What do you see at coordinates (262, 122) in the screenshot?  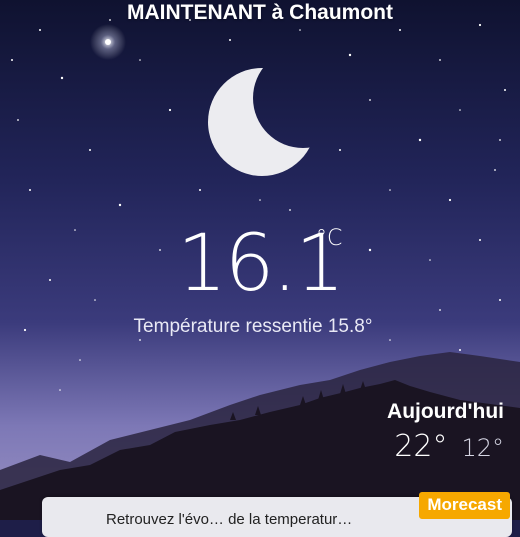 I see `moon-icon` at bounding box center [262, 122].